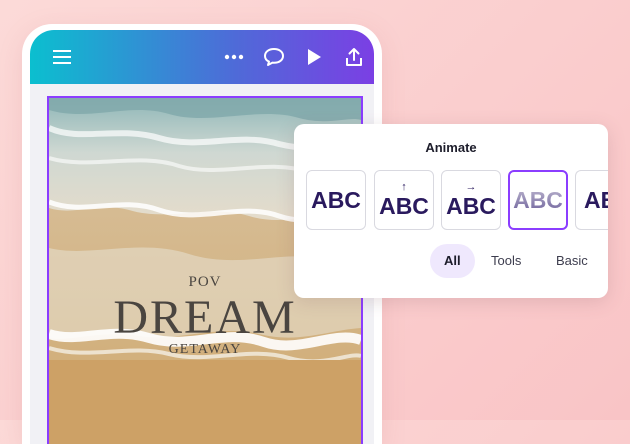 Image resolution: width=630 pixels, height=444 pixels. Describe the element at coordinates (205, 350) in the screenshot. I see `design-subtitle-text: GETAWAY` at that location.